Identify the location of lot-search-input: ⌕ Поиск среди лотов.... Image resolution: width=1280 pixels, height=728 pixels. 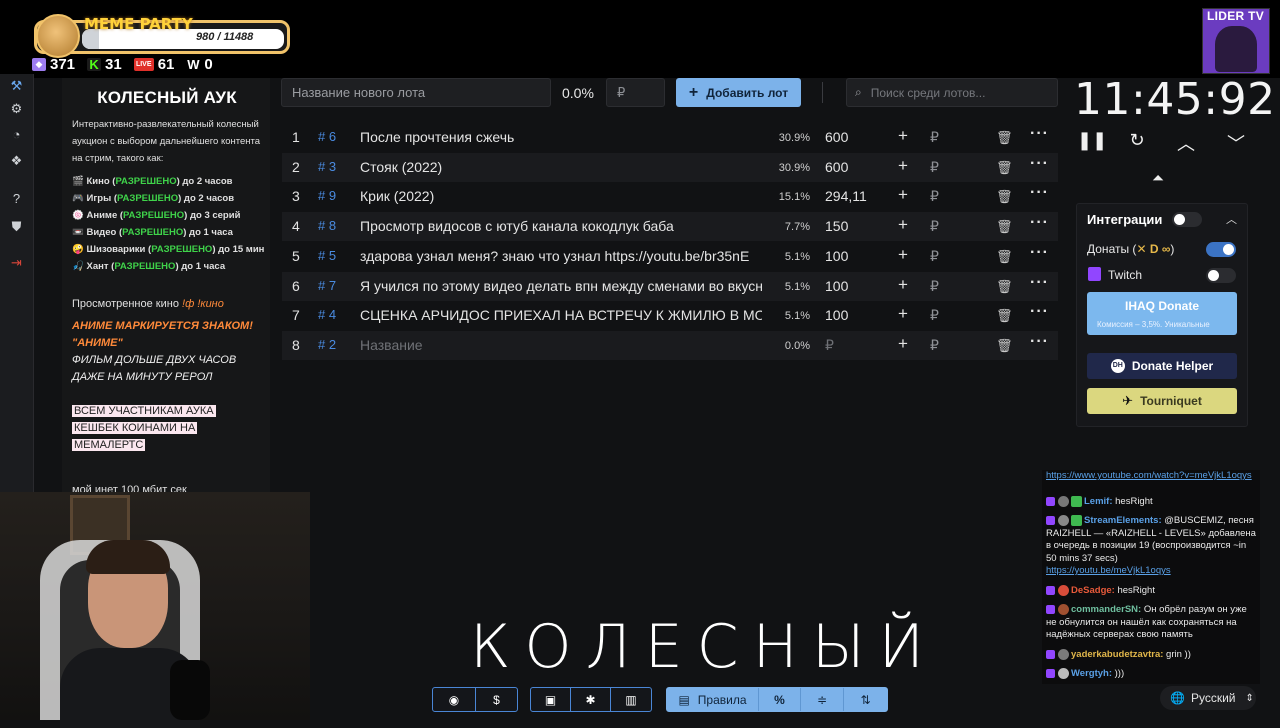
(952, 92).